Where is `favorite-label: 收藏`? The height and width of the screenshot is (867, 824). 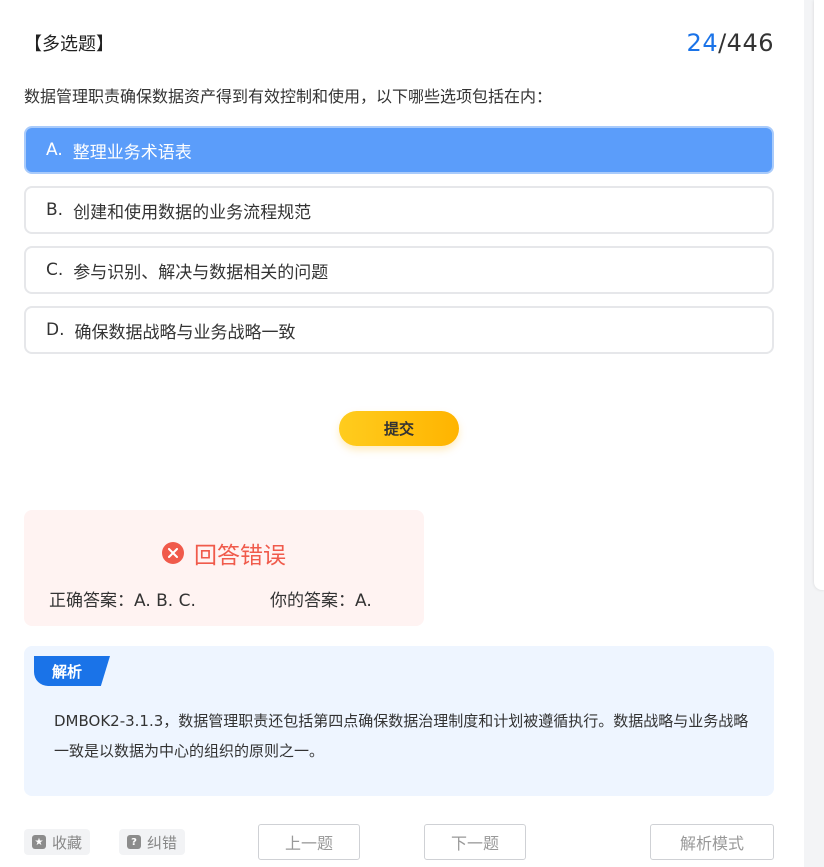
favorite-label: 收藏 is located at coordinates (67, 842).